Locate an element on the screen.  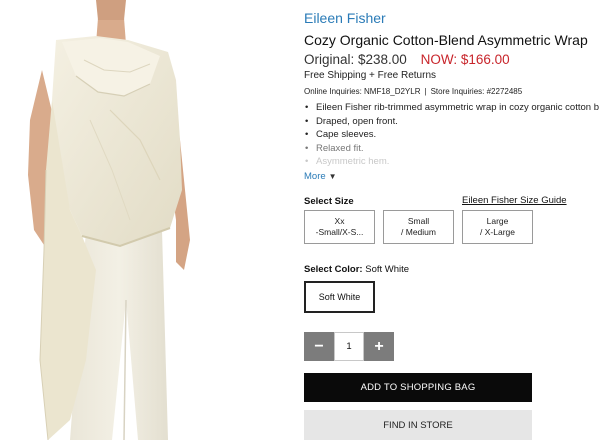
quantity-decrease-button: − is located at coordinates (319, 346).